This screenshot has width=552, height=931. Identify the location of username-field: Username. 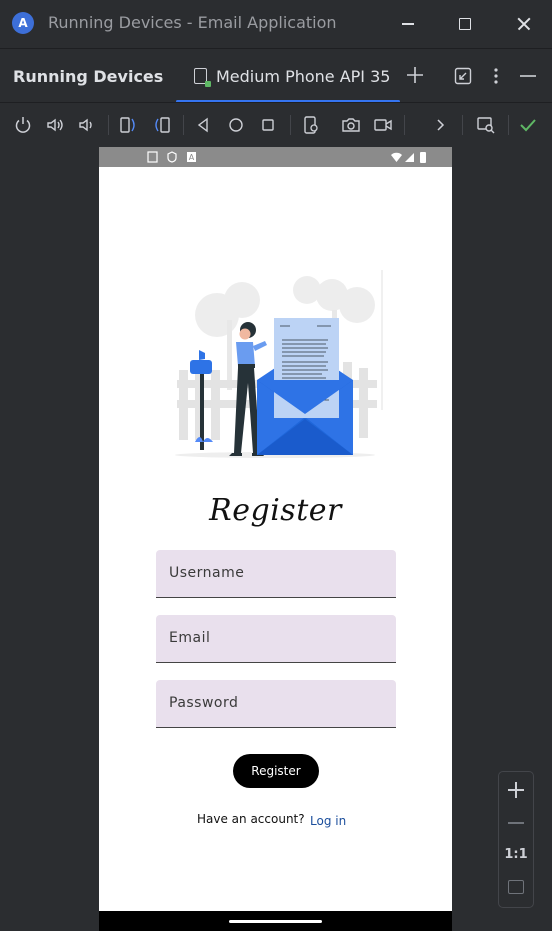
(276, 574).